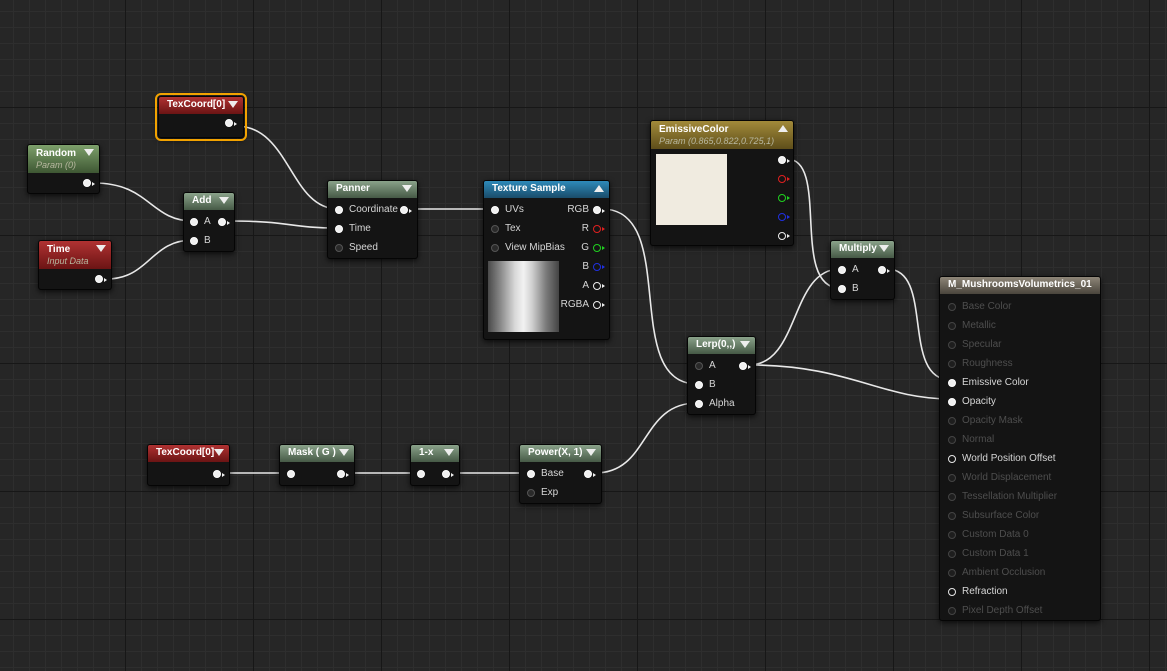 Image resolution: width=1167 pixels, height=671 pixels. I want to click on input-pin-alpha, so click(699, 404).